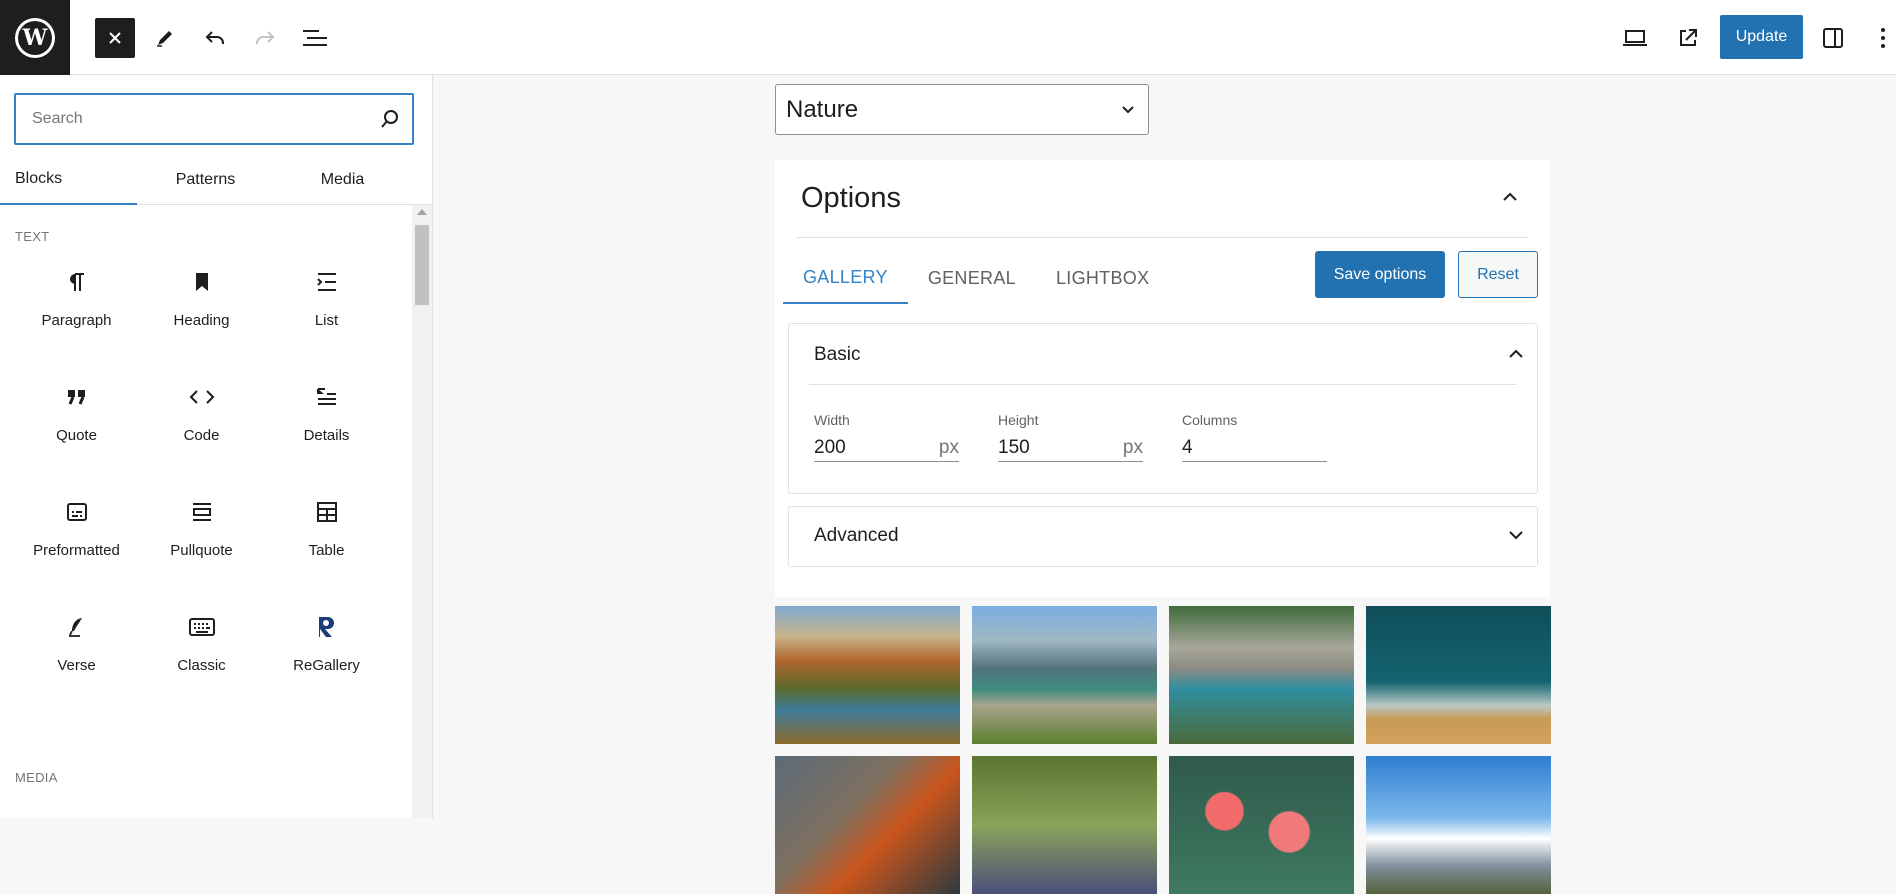 This screenshot has width=1896, height=894. I want to click on block-heading: Heading, so click(201, 305).